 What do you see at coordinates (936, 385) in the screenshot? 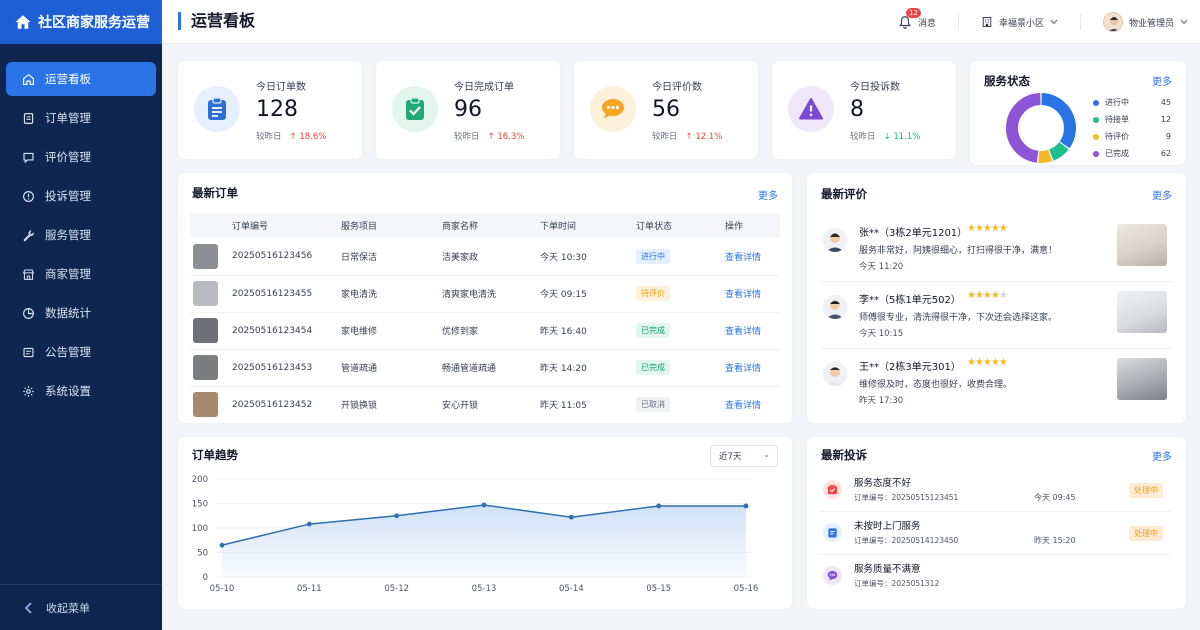
I see `review-text: 维修很及时，态度也很好，收费合理。` at bounding box center [936, 385].